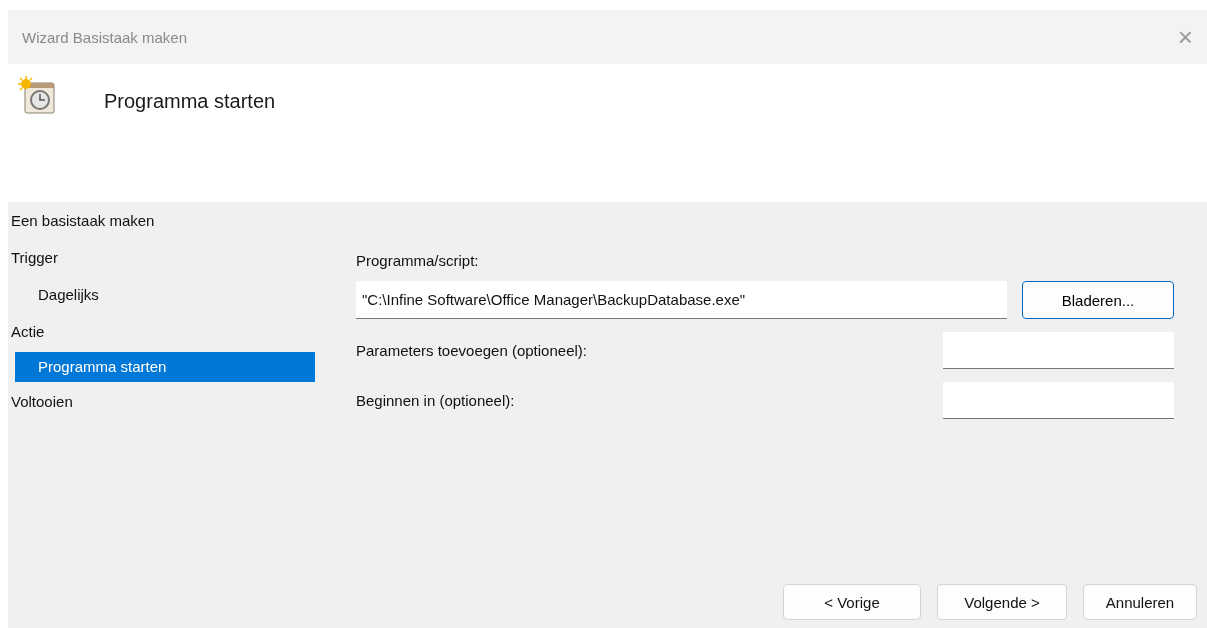 The width and height of the screenshot is (1207, 628). Describe the element at coordinates (161, 407) in the screenshot. I see `sidebar-item: Voltooien` at that location.